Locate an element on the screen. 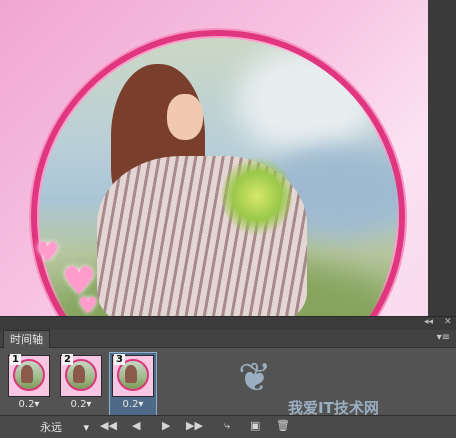 Image resolution: width=456 pixels, height=438 pixels. tween-button: ⤷ is located at coordinates (227, 426).